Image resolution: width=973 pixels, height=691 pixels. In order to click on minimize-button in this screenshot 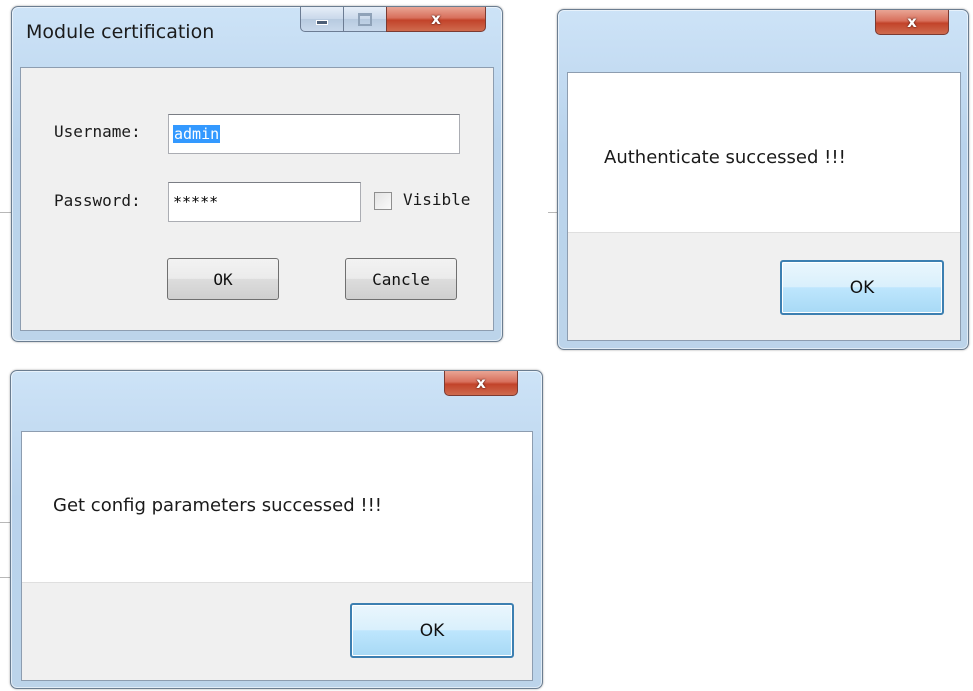, I will do `click(322, 19)`.